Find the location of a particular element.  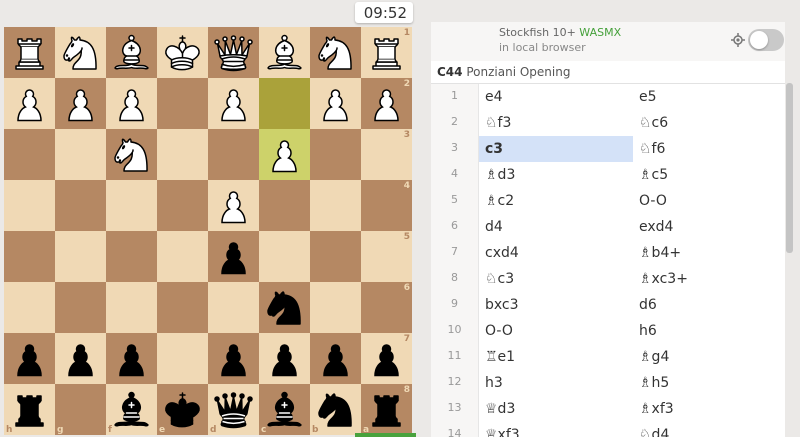

white-move: d4 is located at coordinates (556, 227).